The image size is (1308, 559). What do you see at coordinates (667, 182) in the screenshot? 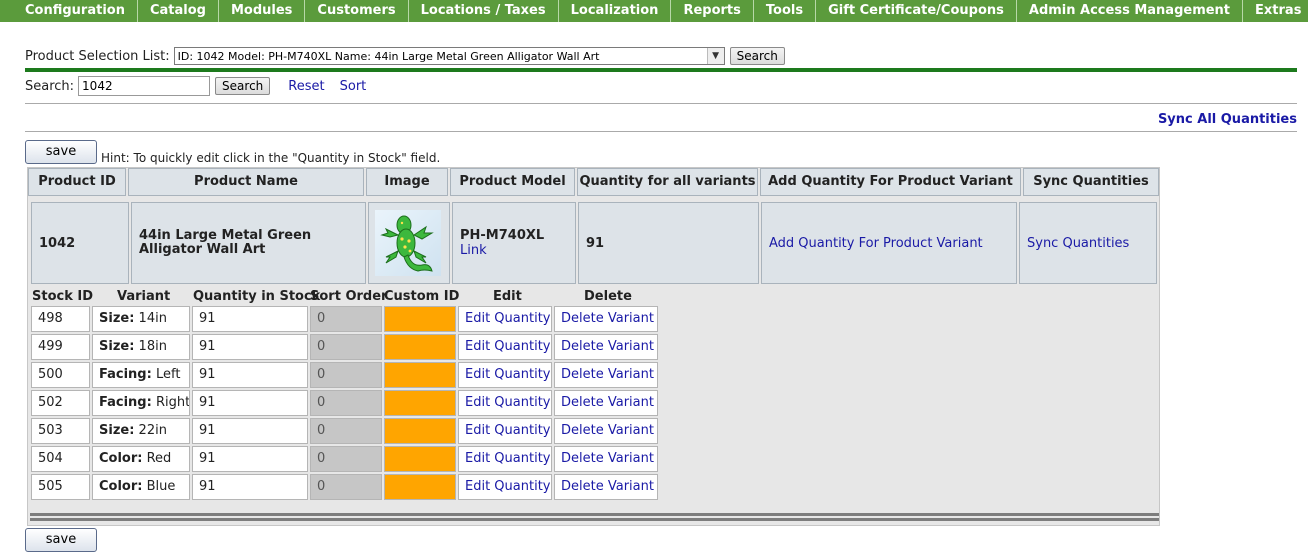
I see `header-quantity-all-variants: Quantity for all variants` at bounding box center [667, 182].